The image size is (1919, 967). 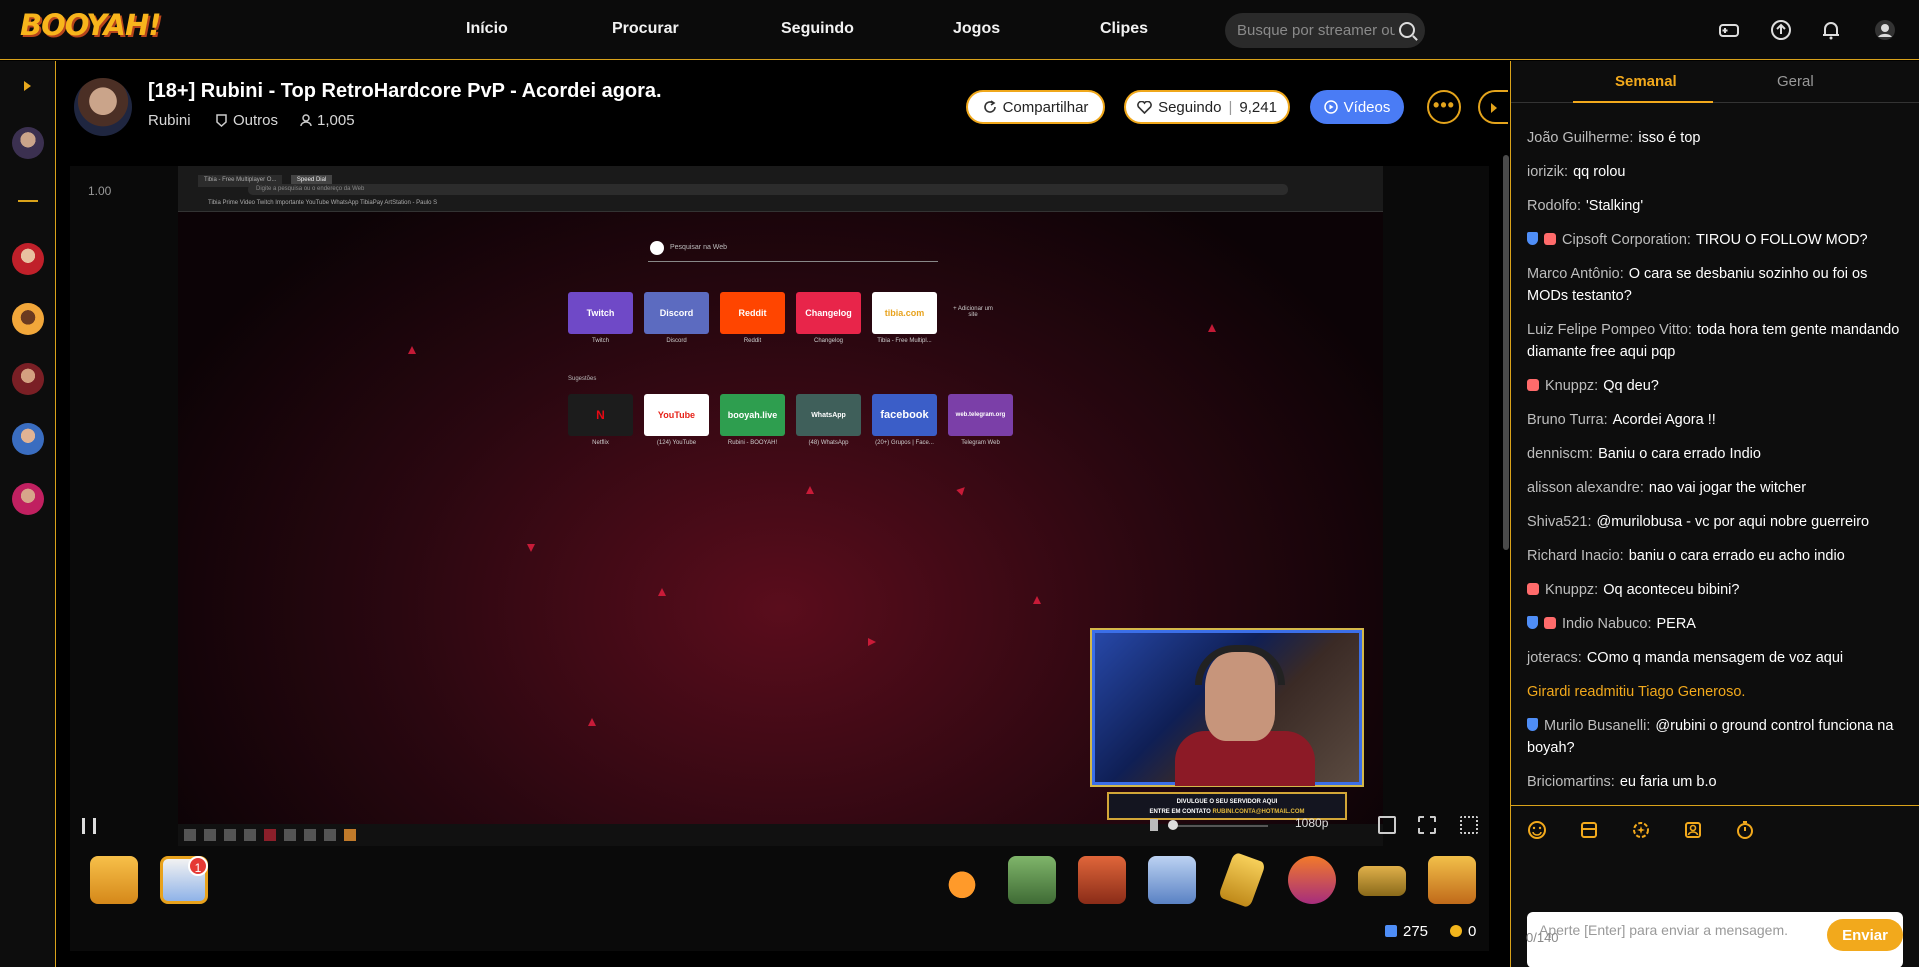 I want to click on bell-icon, so click(x=1831, y=30).